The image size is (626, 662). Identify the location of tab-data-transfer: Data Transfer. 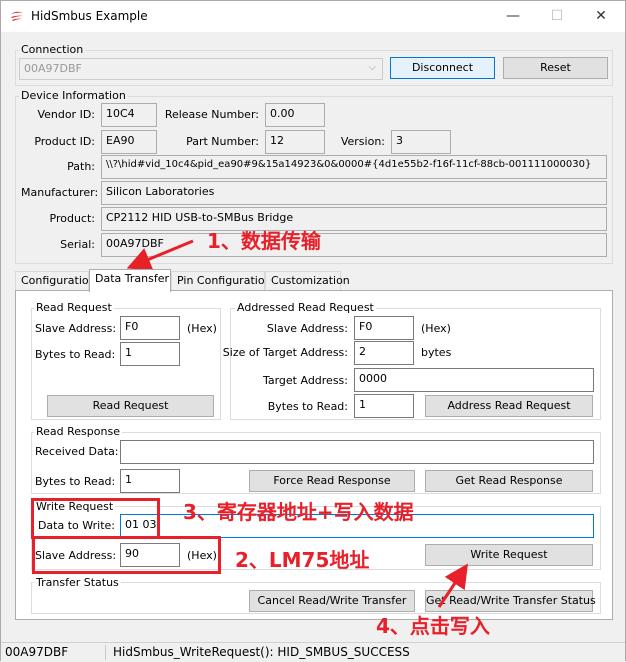
(130, 280).